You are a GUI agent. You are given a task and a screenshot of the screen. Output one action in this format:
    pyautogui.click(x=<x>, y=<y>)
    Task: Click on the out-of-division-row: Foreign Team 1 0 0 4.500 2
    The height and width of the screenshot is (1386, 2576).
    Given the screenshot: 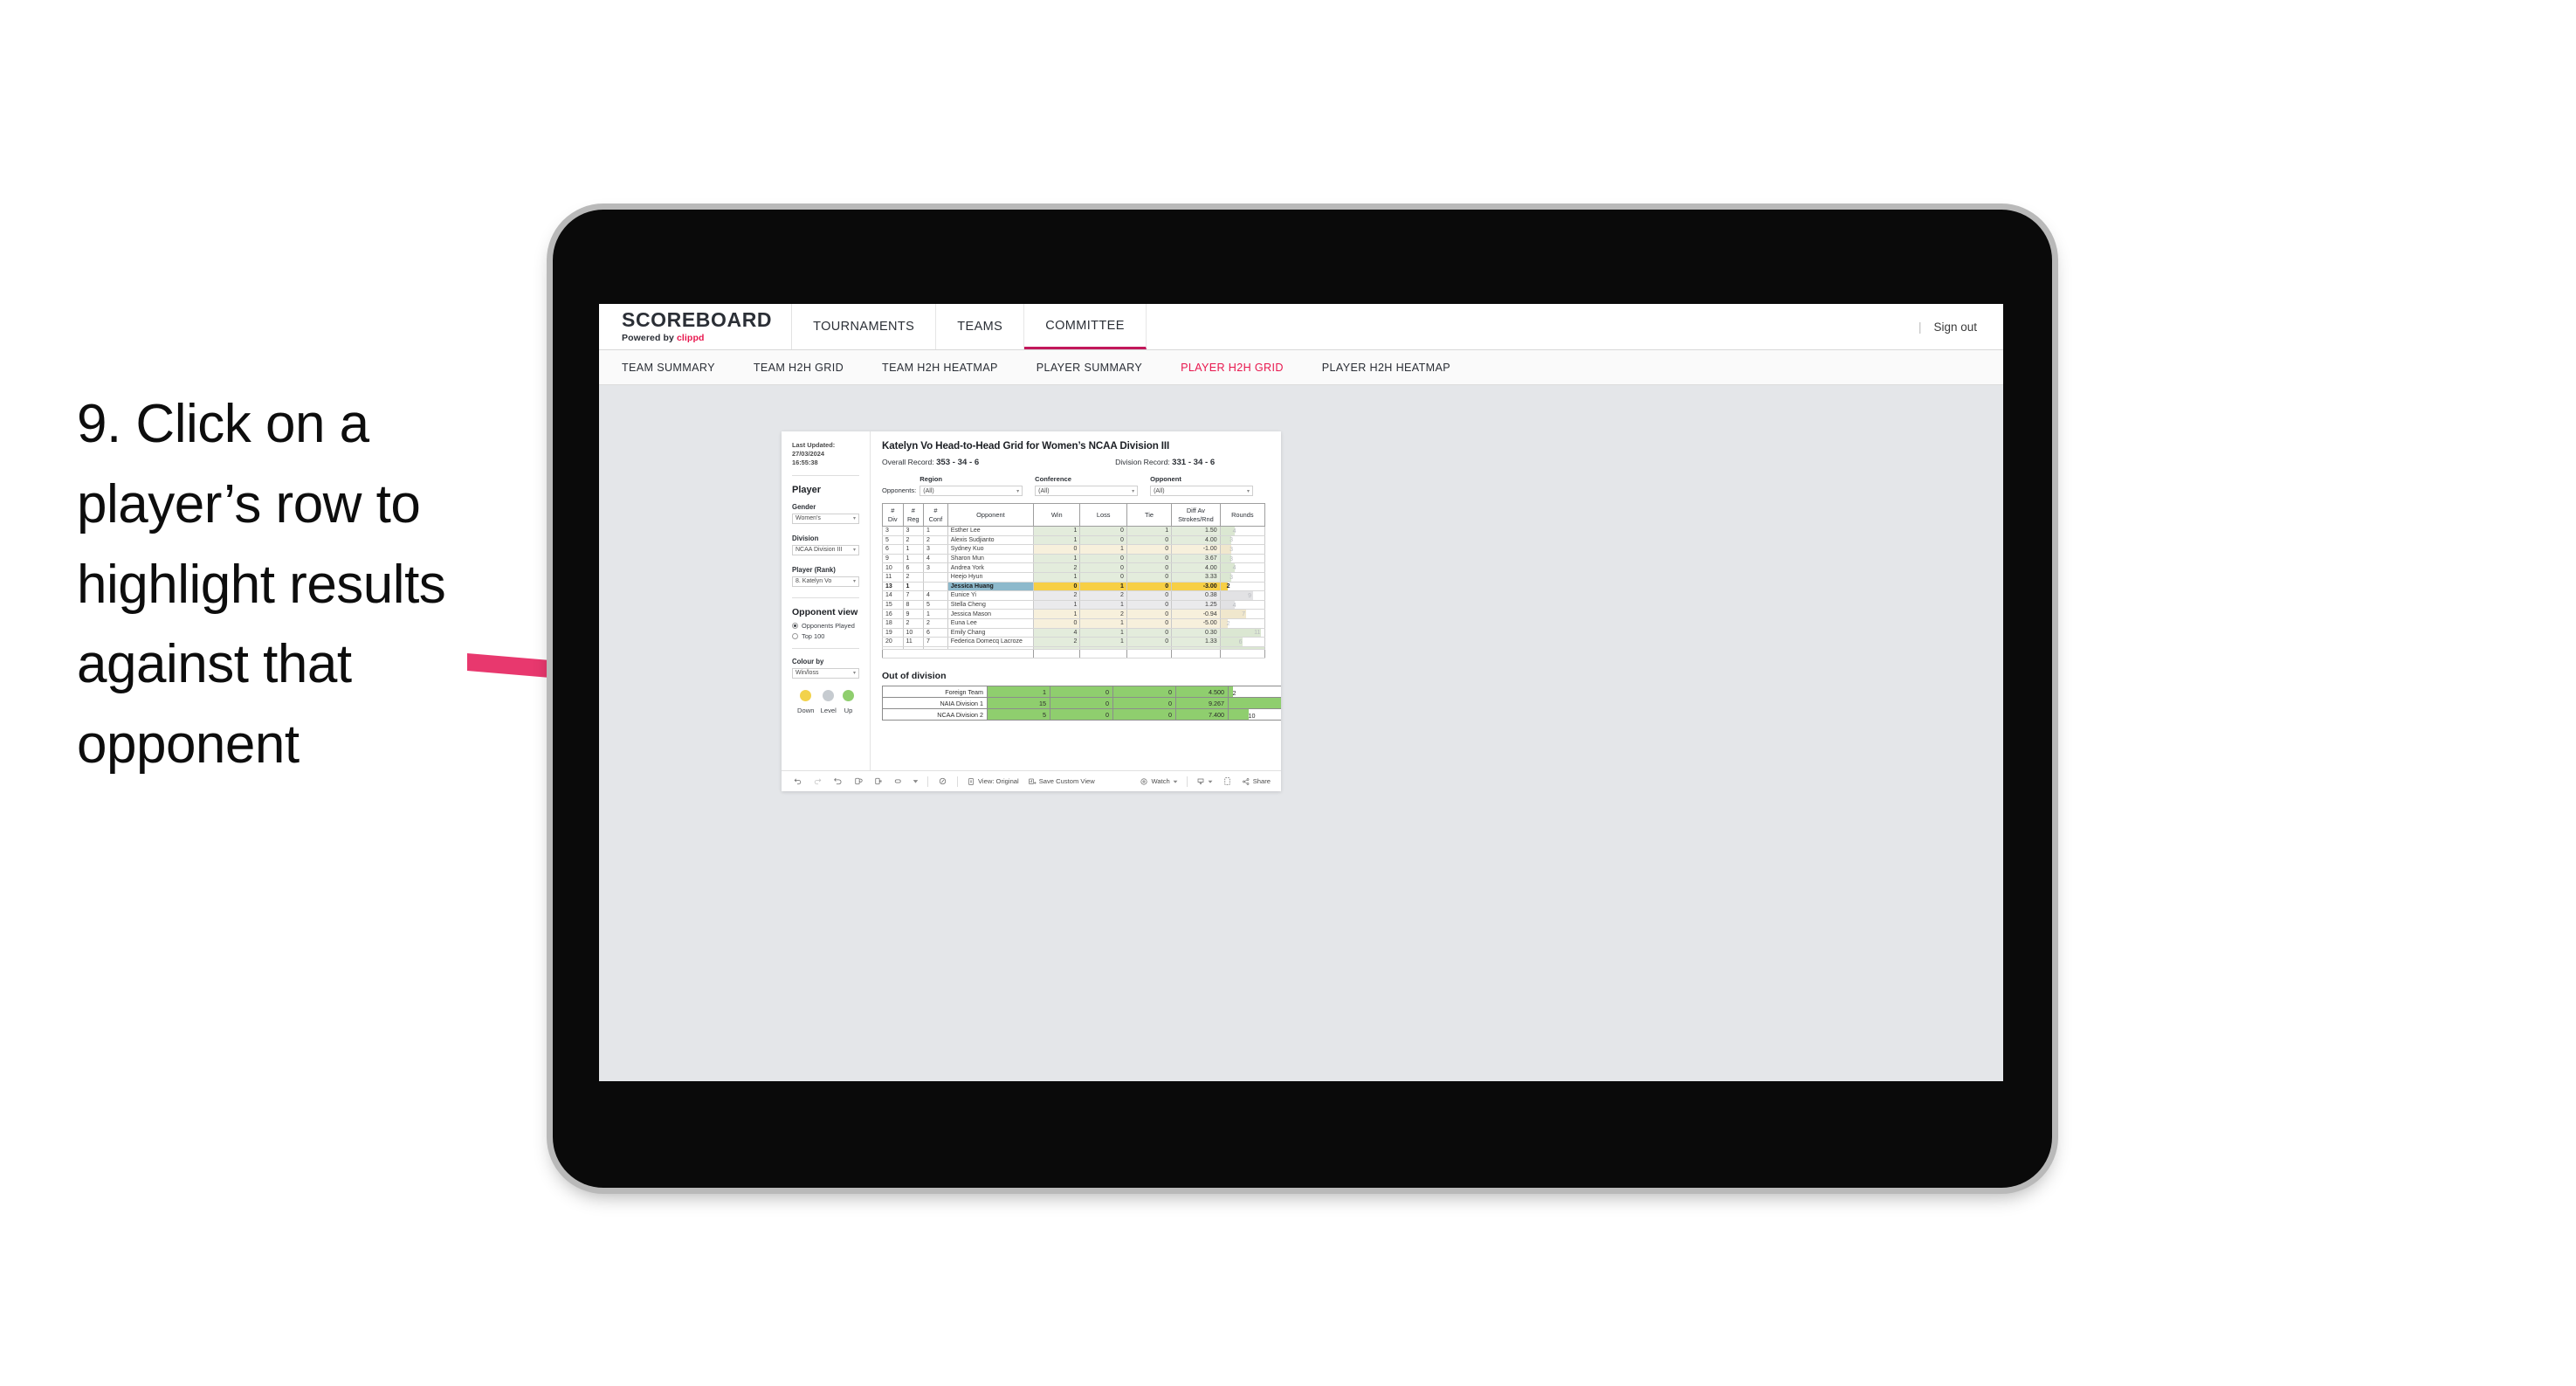 What is the action you would take?
    pyautogui.click(x=1081, y=692)
    